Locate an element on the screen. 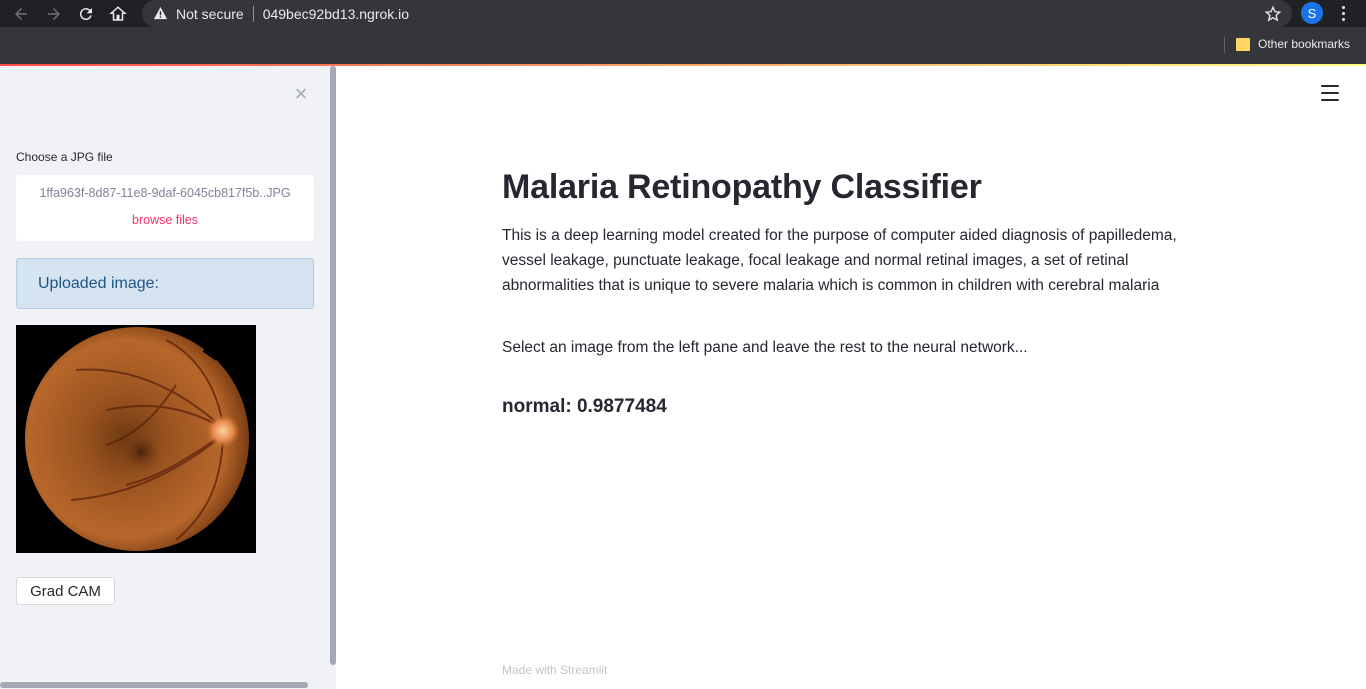 The height and width of the screenshot is (689, 1366). page-title: Malaria Retinopathy Classifier is located at coordinates (742, 187).